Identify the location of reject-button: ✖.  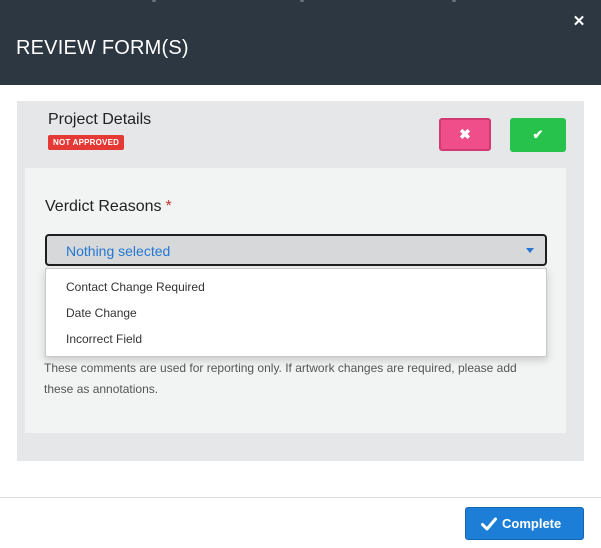
(465, 134).